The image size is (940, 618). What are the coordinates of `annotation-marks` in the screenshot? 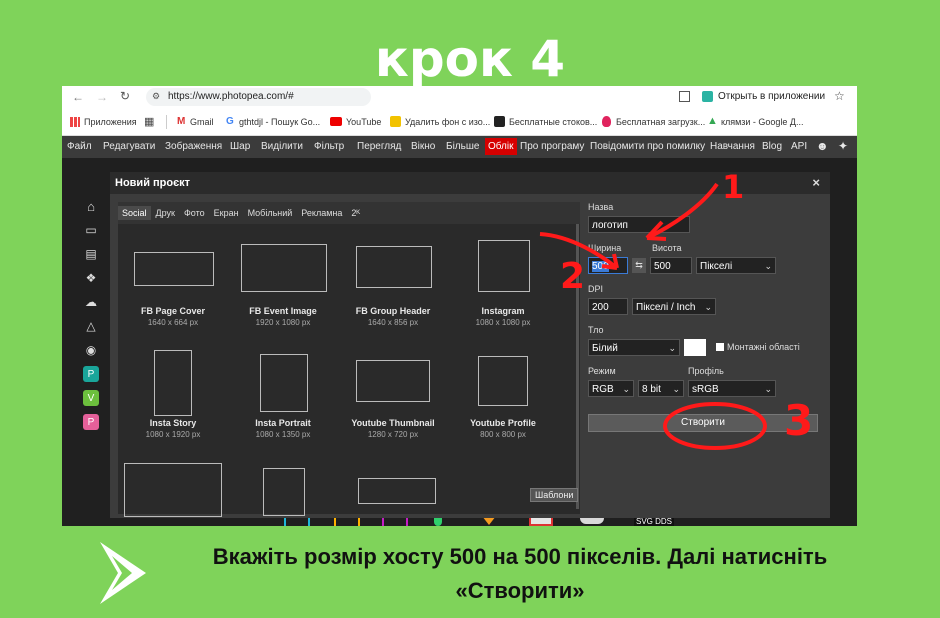 It's located at (653, 316).